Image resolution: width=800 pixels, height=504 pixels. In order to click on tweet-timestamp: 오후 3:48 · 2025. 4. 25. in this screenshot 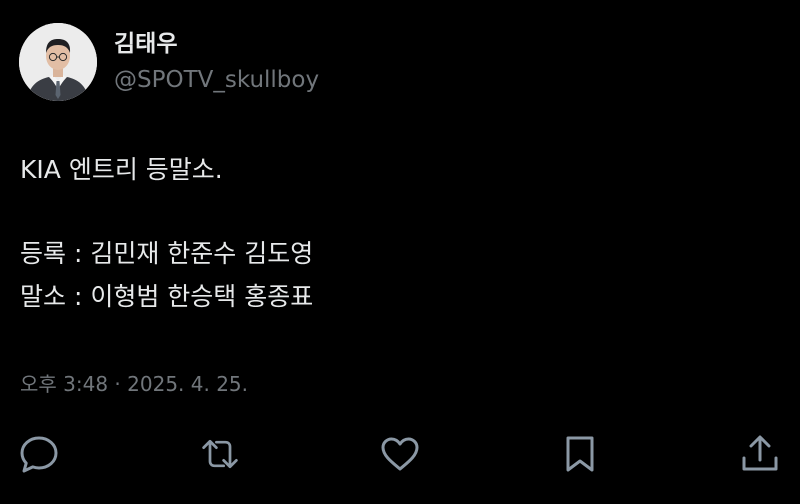, I will do `click(134, 384)`.